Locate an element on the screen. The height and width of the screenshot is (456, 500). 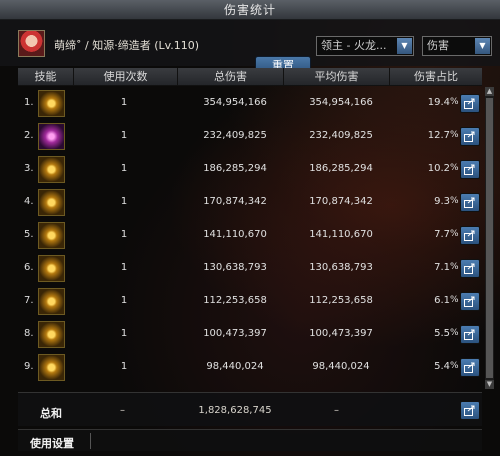
row-avg: 130,638,793 is located at coordinates (341, 267).